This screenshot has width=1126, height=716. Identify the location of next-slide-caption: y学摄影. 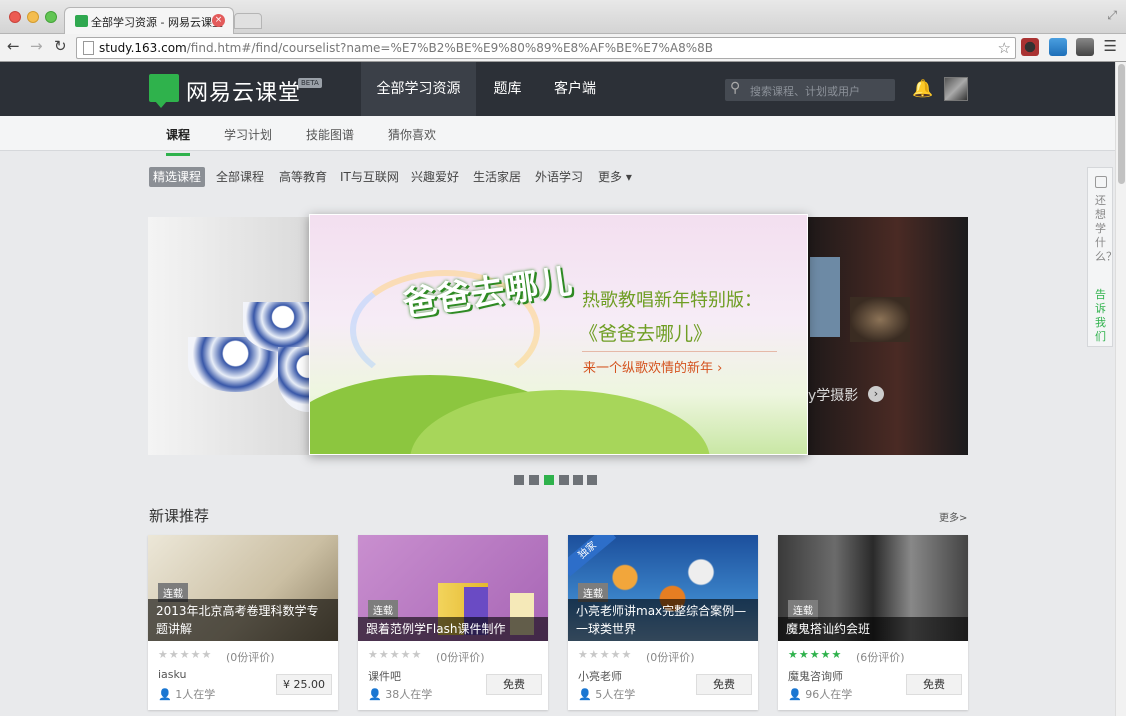
(833, 396).